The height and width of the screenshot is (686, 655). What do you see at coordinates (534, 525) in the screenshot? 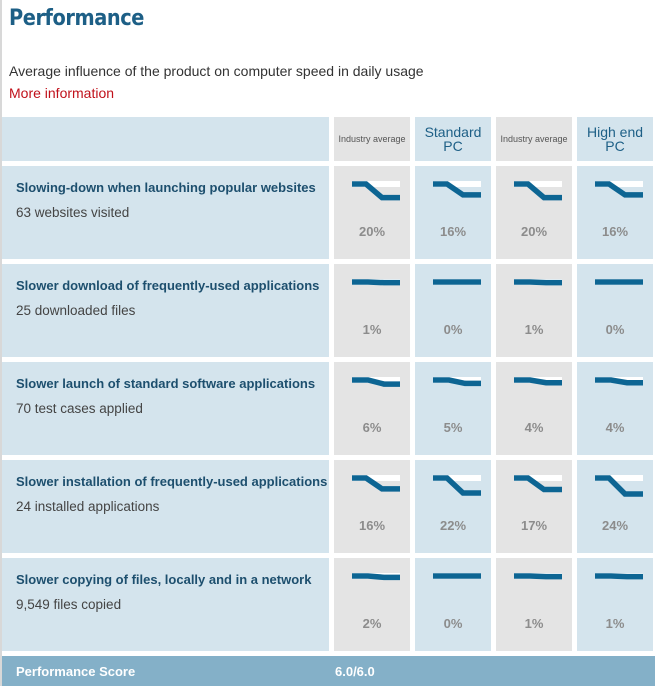
I see `slowdown-percent: 17%` at bounding box center [534, 525].